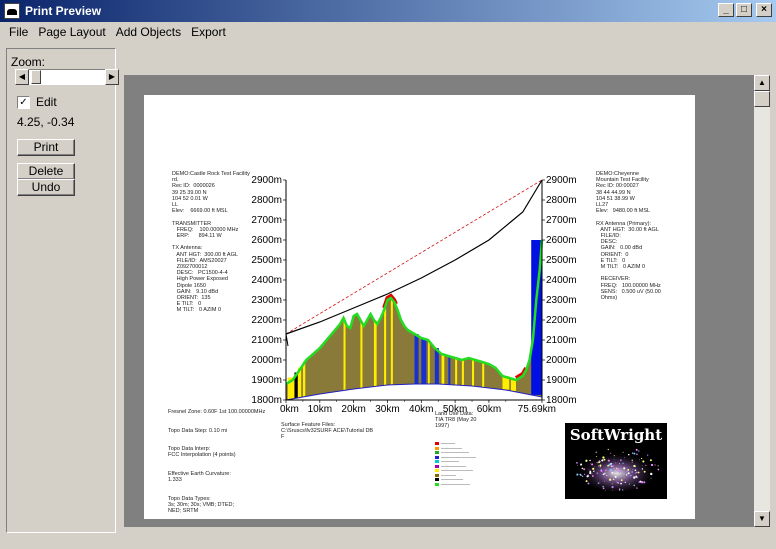  What do you see at coordinates (148, 32) in the screenshot?
I see `menu-add-objects: Add Objects` at bounding box center [148, 32].